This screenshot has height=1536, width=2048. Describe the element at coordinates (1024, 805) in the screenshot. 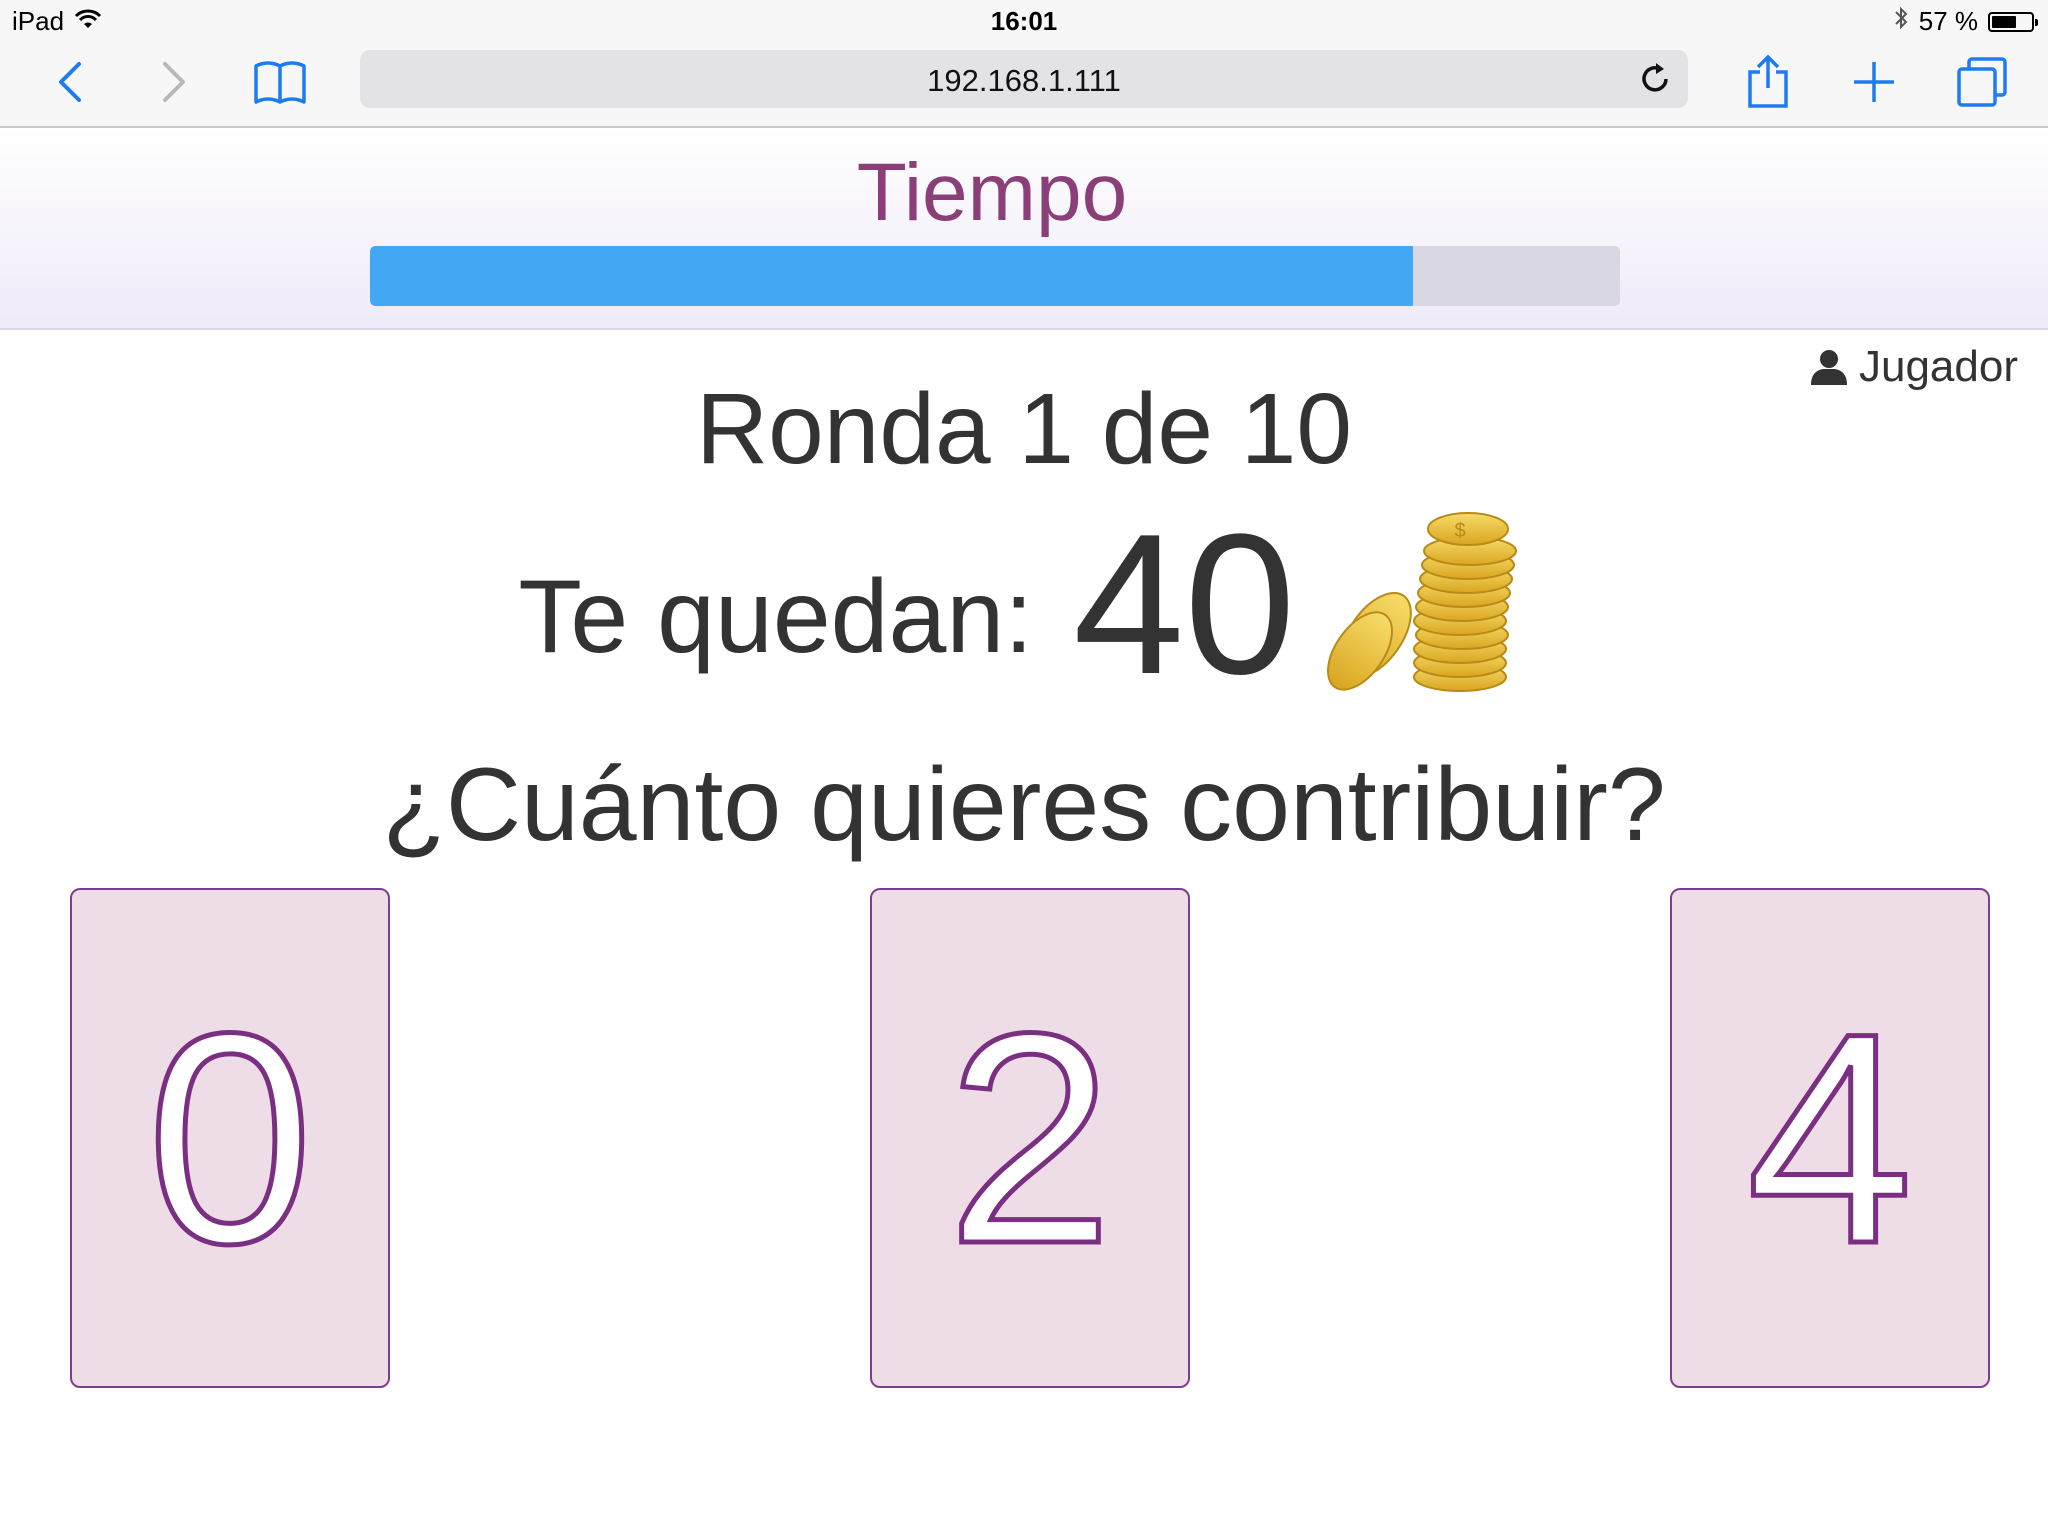

I see `contribution-question: ¿Cuánto quieres contribuir?` at that location.